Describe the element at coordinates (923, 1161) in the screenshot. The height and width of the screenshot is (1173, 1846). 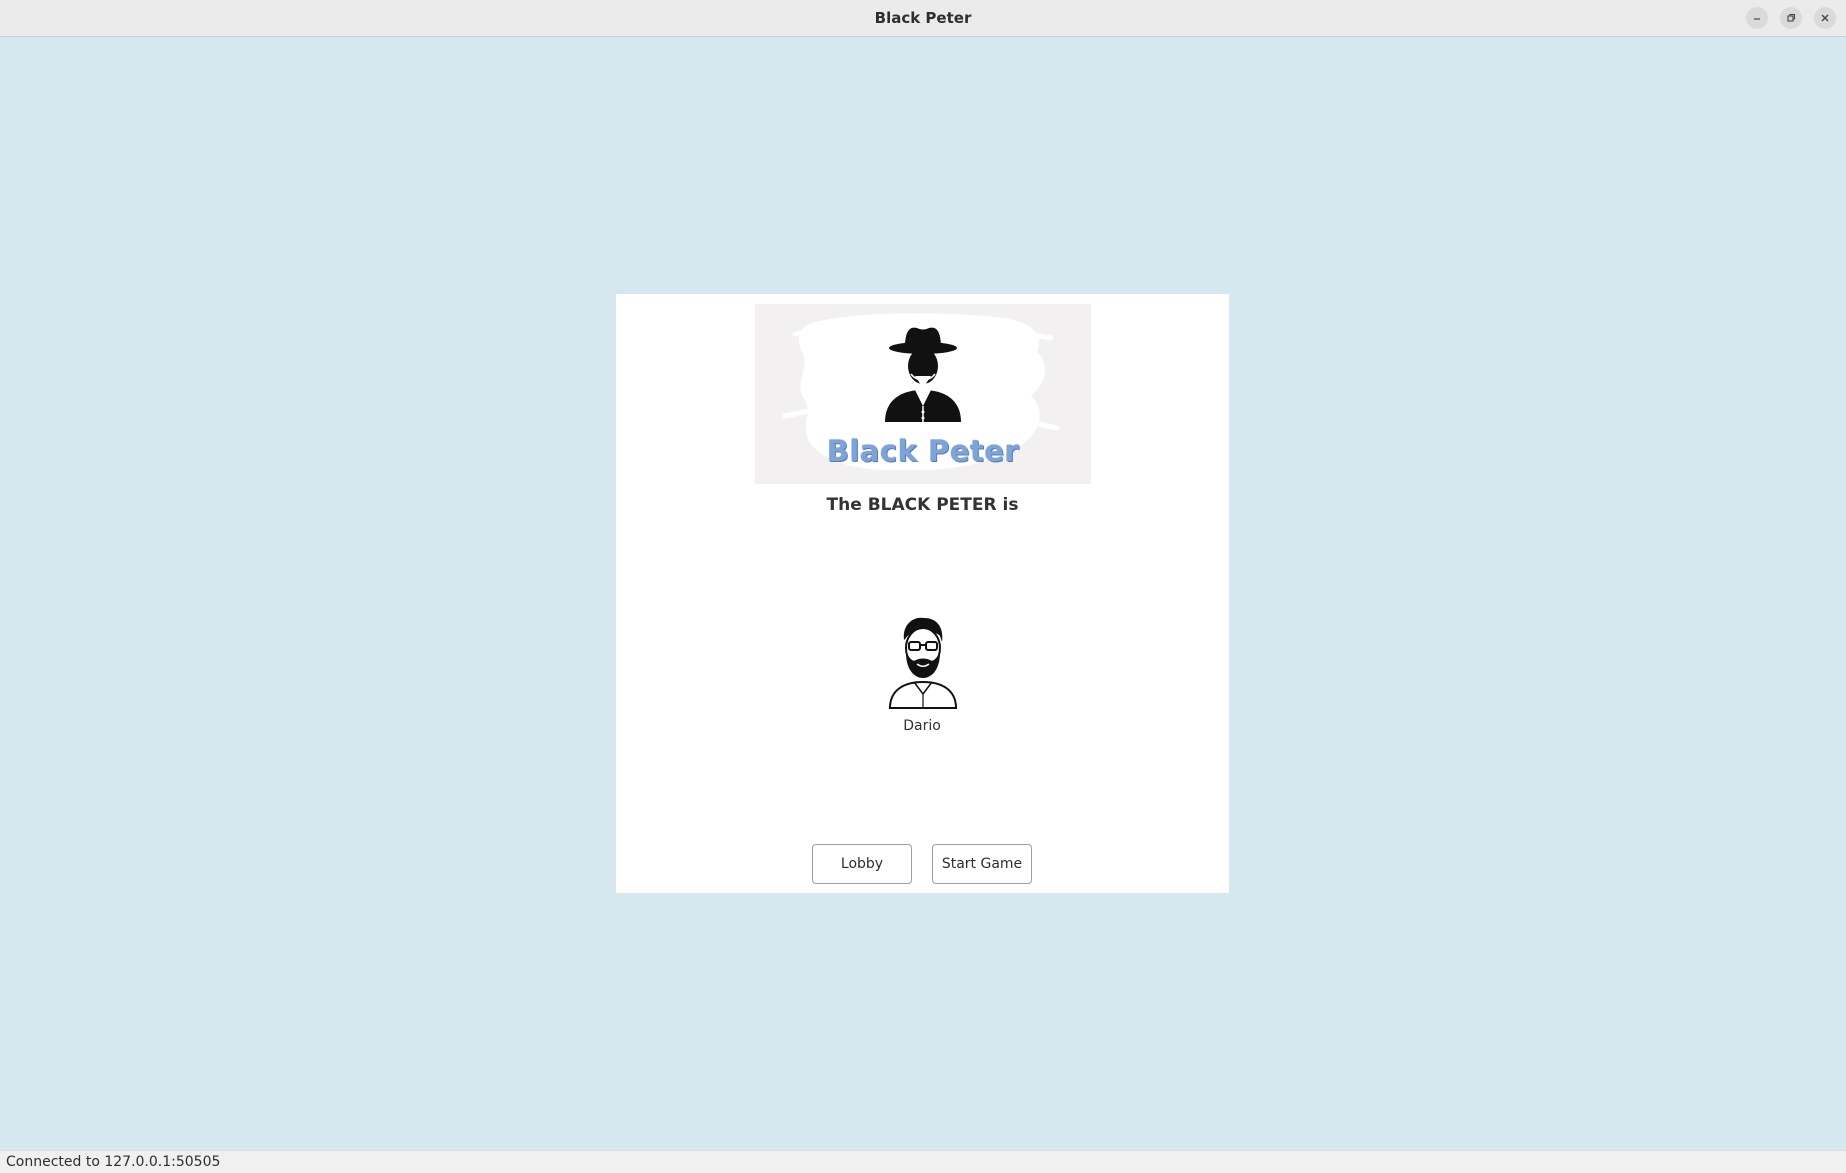
I see `status-bar: Connected to 127.0.0.1:50505` at that location.